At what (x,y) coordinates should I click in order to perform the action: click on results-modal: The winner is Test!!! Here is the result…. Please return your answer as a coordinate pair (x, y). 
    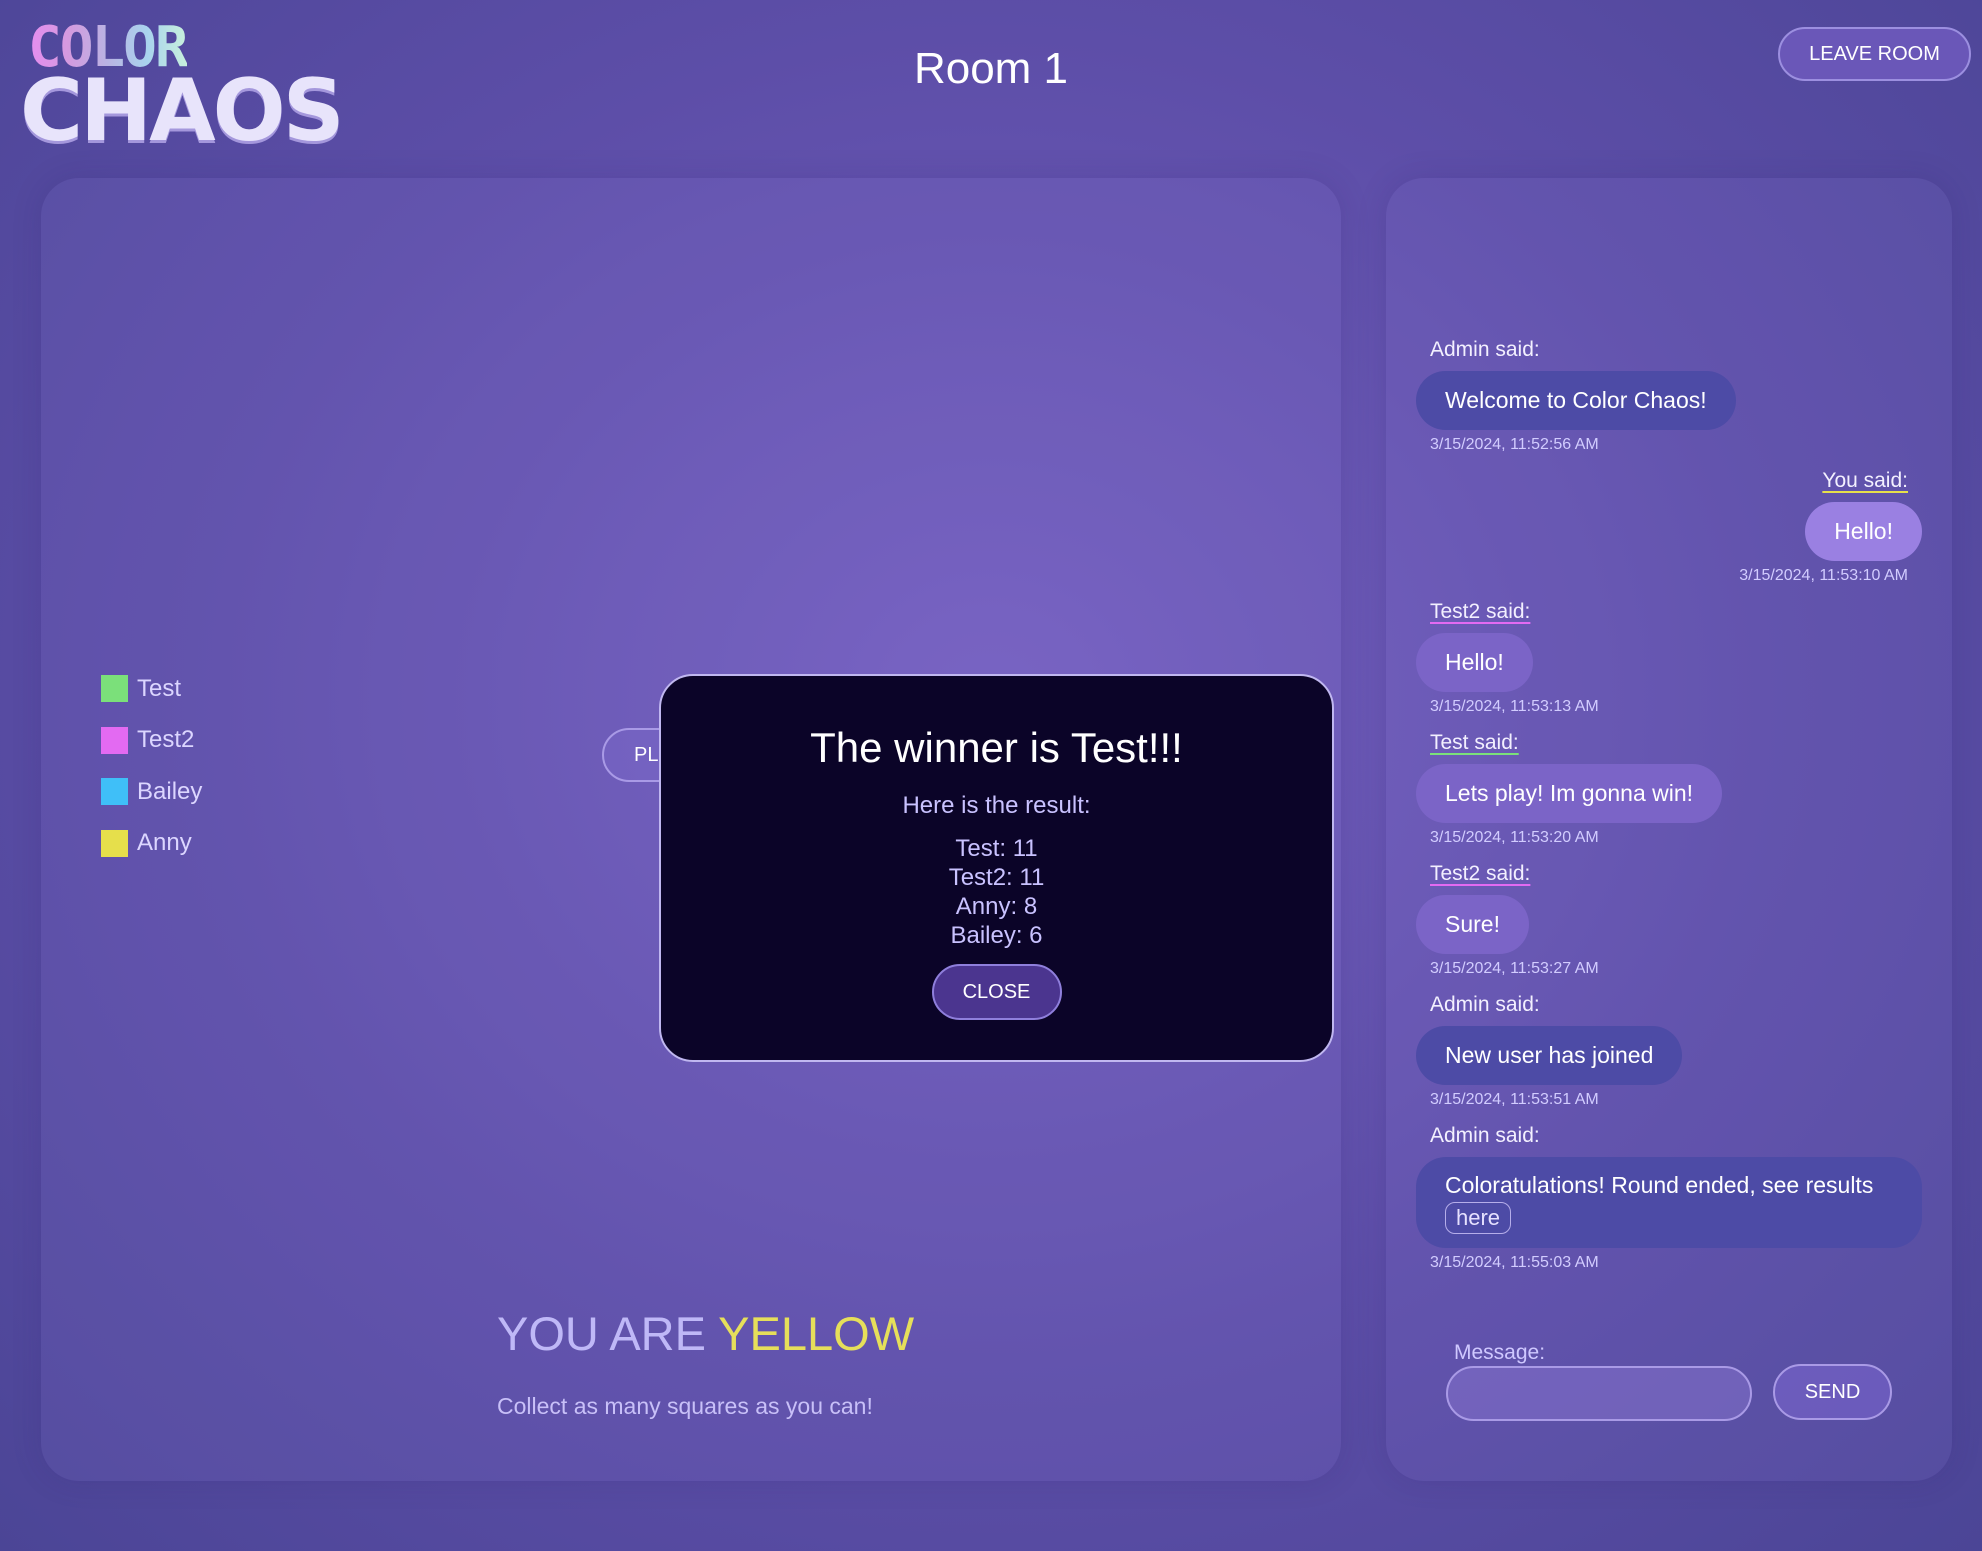
    Looking at the image, I should click on (996, 868).